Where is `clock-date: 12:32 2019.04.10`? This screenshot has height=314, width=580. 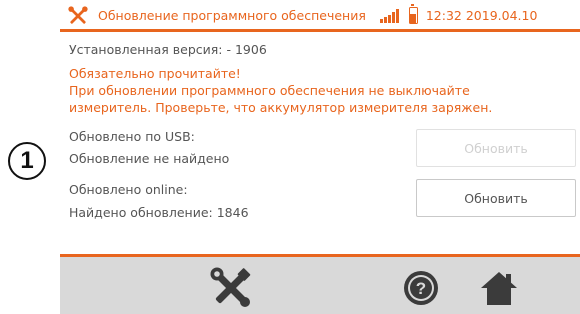 clock-date: 12:32 2019.04.10 is located at coordinates (481, 15).